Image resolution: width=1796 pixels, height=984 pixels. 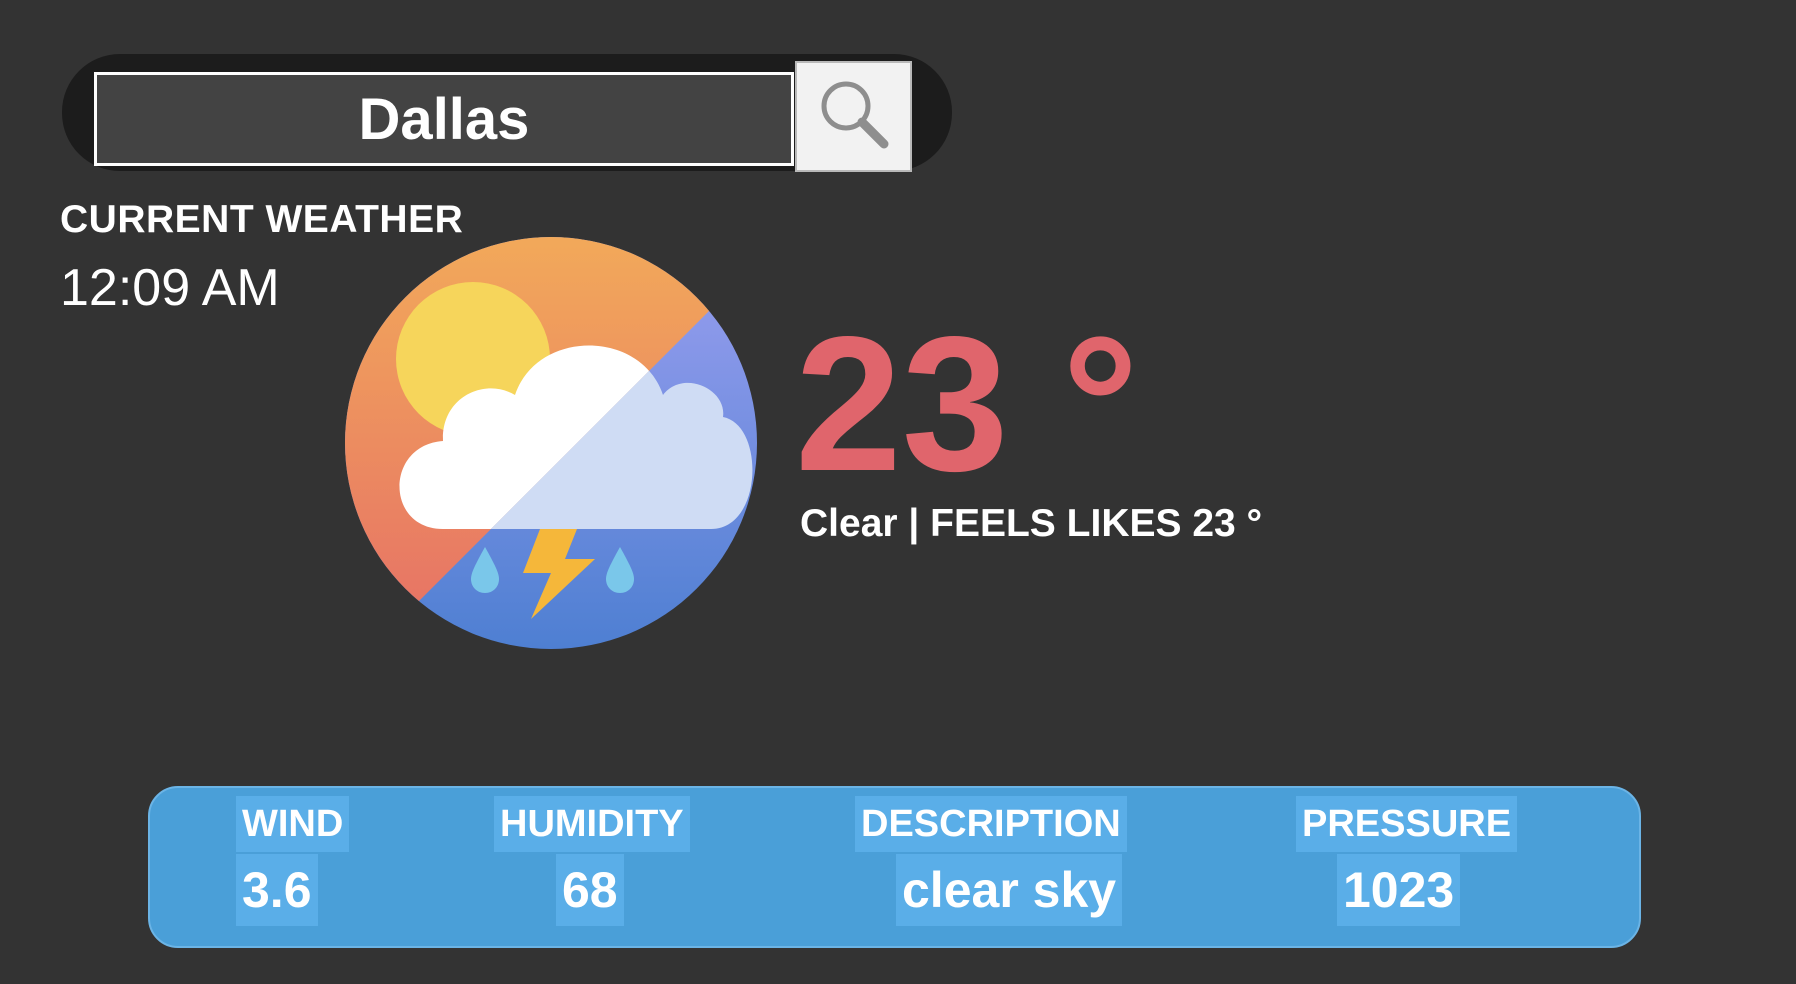 I want to click on city-search-input, so click(x=444, y=119).